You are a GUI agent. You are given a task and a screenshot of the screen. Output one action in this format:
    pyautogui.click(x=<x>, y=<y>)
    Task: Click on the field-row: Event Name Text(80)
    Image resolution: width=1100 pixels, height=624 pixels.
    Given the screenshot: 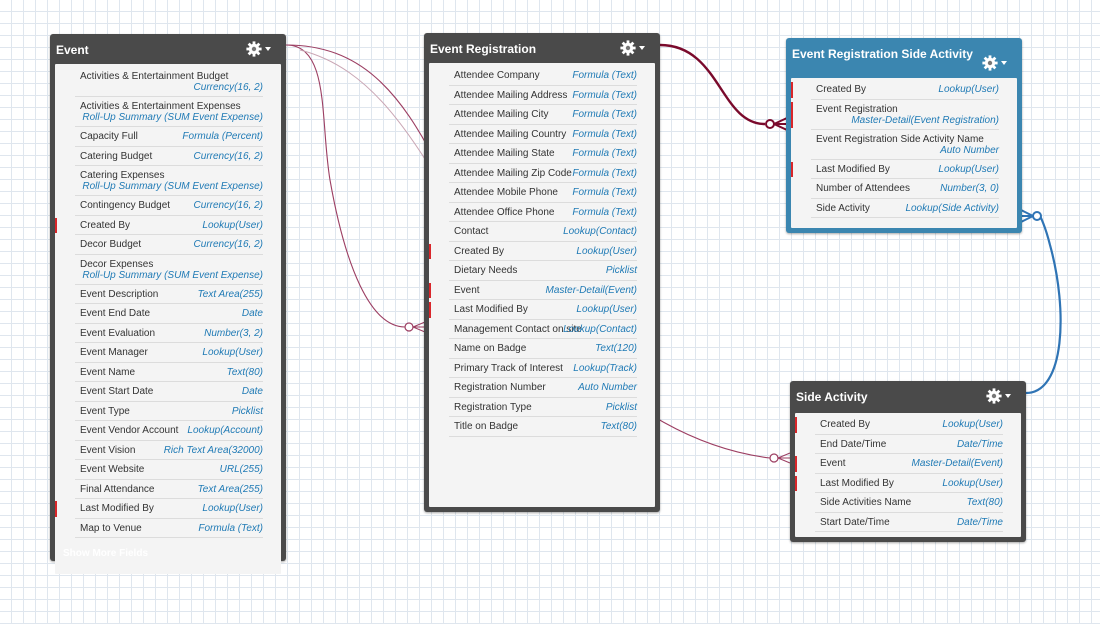 What is the action you would take?
    pyautogui.click(x=168, y=372)
    